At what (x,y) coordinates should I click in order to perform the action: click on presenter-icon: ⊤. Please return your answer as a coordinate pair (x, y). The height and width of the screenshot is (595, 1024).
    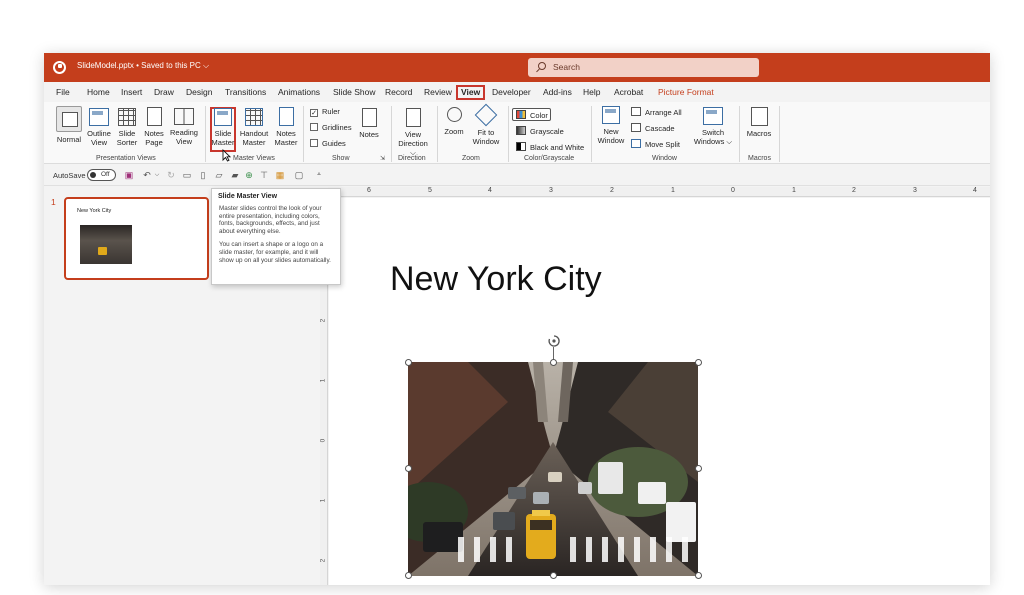
    Looking at the image, I should click on (264, 175).